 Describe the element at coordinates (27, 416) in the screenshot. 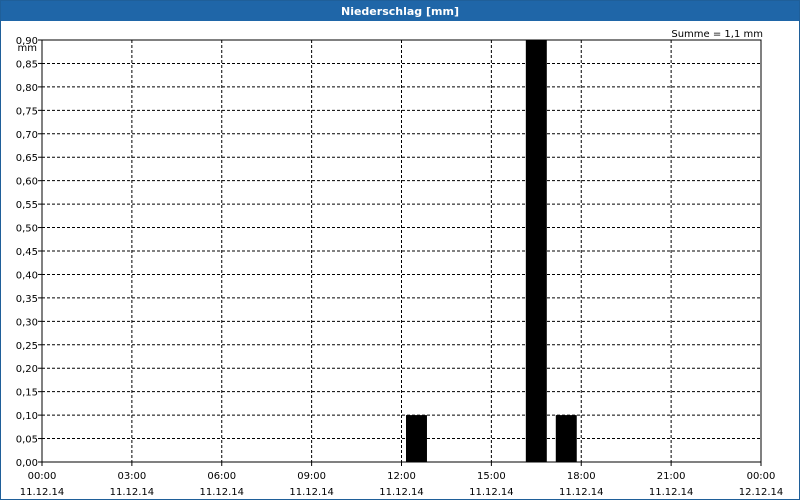

I see `y-tick-label: 0,10` at that location.